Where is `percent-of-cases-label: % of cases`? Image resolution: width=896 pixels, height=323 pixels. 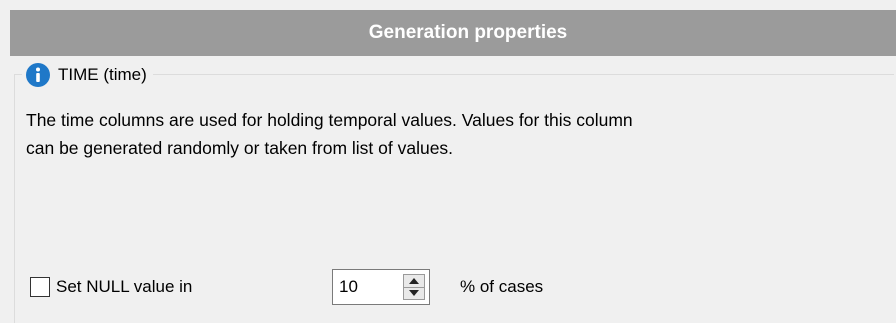
percent-of-cases-label: % of cases is located at coordinates (501, 287).